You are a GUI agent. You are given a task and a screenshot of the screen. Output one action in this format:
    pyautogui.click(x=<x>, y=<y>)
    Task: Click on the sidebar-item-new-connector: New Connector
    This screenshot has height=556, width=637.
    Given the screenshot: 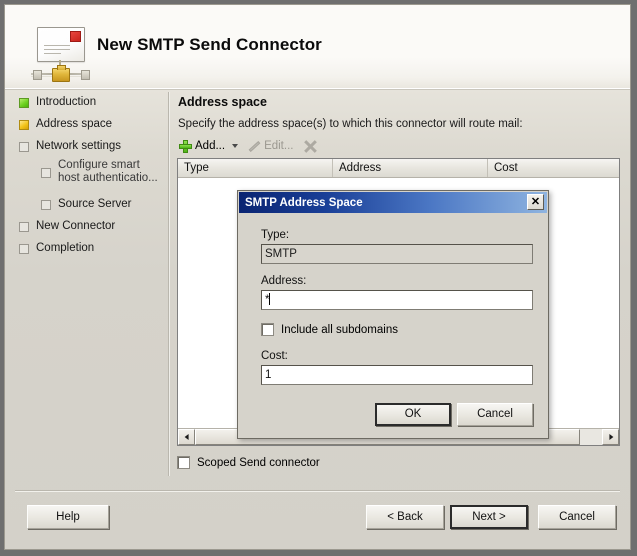 What is the action you would take?
    pyautogui.click(x=67, y=226)
    